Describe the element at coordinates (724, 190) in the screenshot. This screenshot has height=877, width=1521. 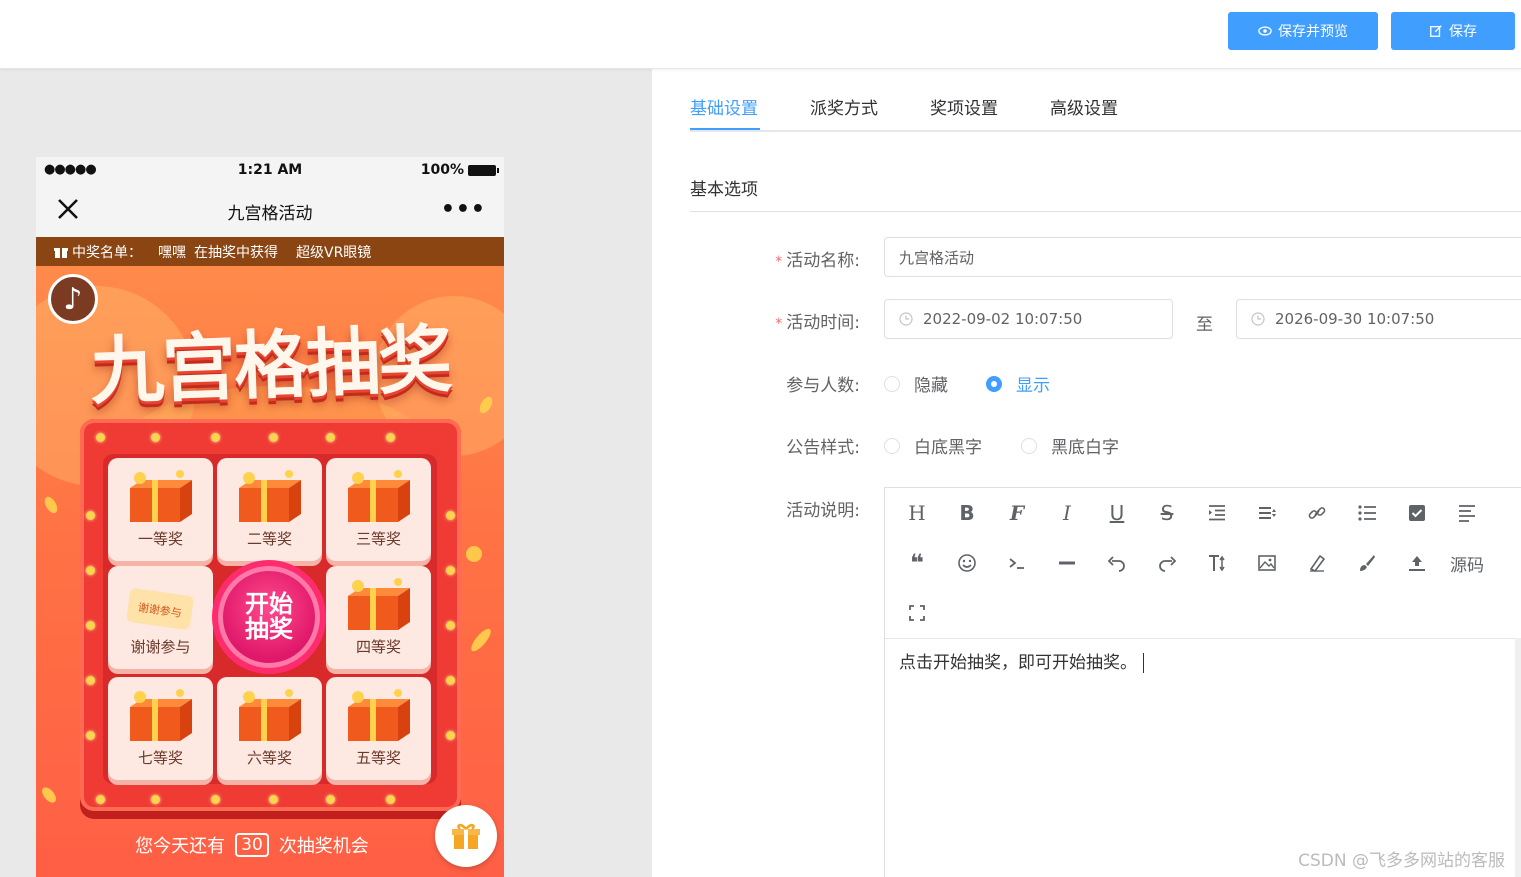
I see `section-title: 基本选项` at that location.